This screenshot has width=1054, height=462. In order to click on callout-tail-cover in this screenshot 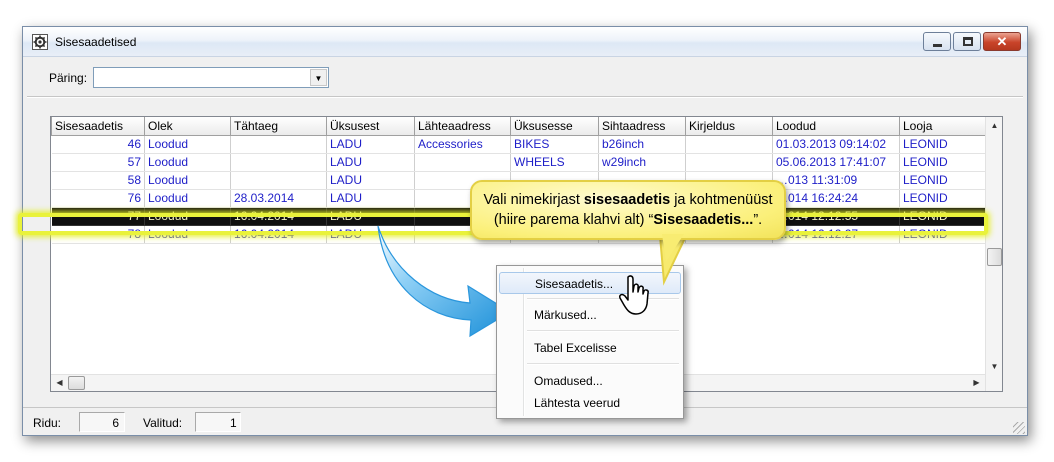, I will do `click(673, 248)`.